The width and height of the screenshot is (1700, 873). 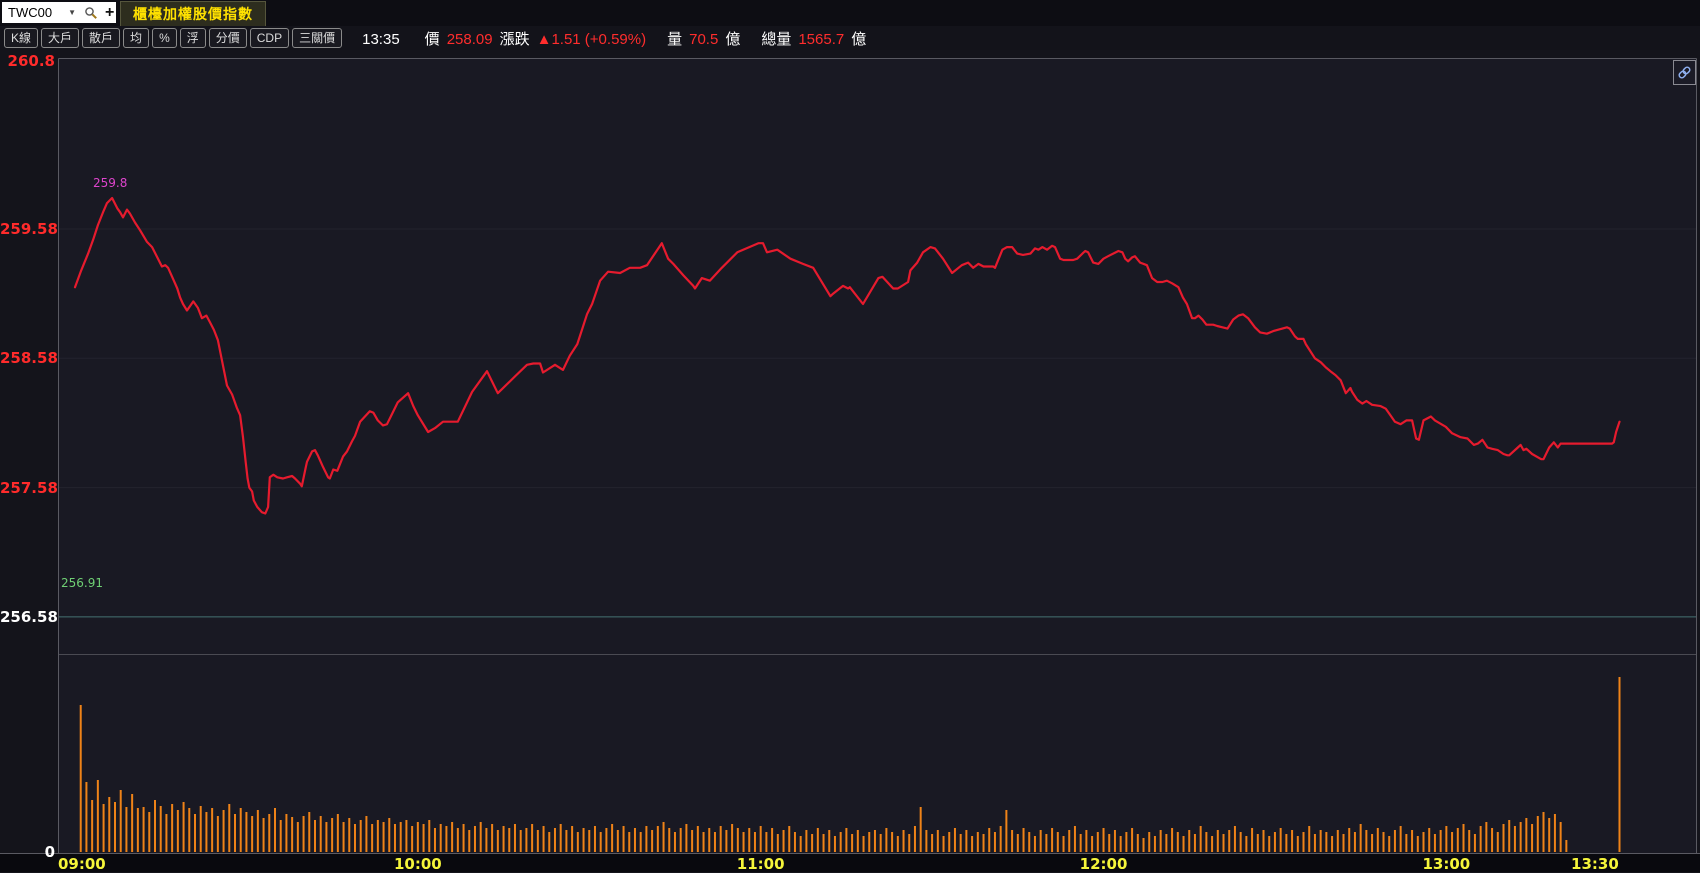 I want to click on volume-unit: 億, so click(x=733, y=39).